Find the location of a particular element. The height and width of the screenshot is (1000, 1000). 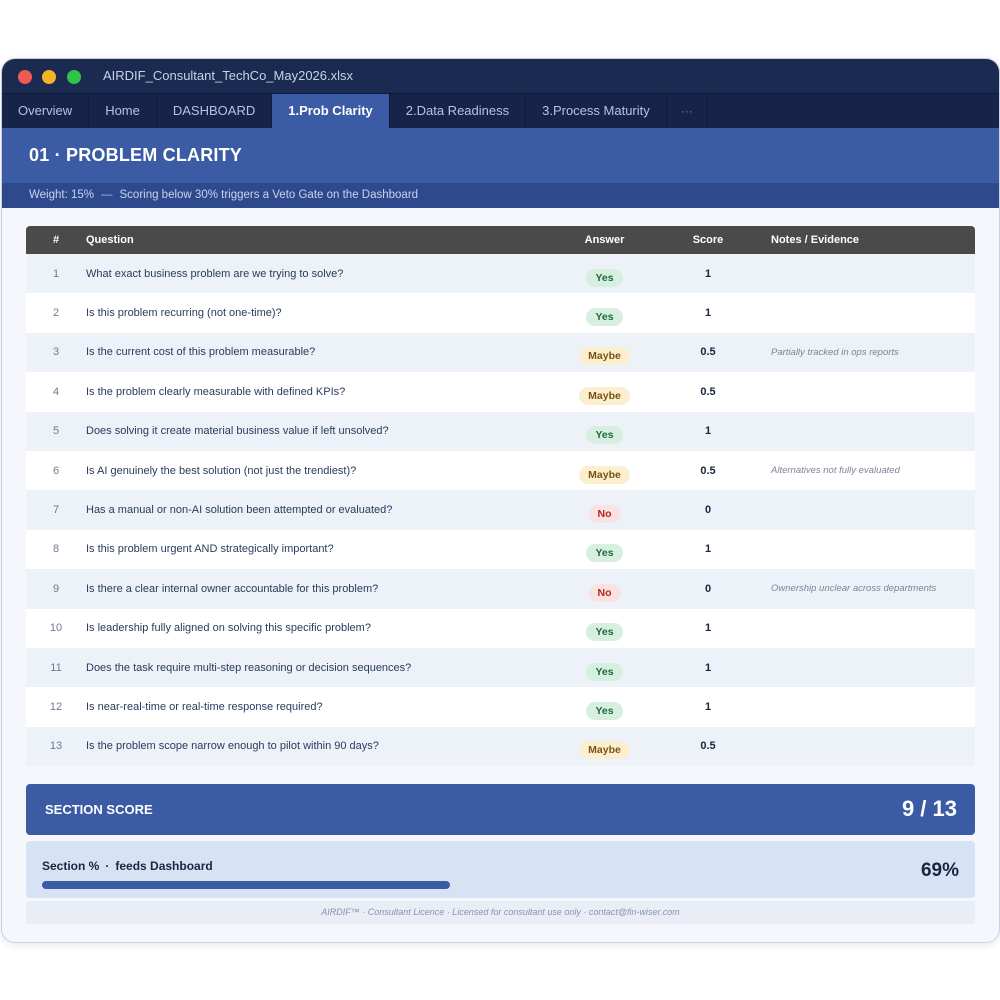

header-notes: Notes / Evidence is located at coordinates (815, 240).